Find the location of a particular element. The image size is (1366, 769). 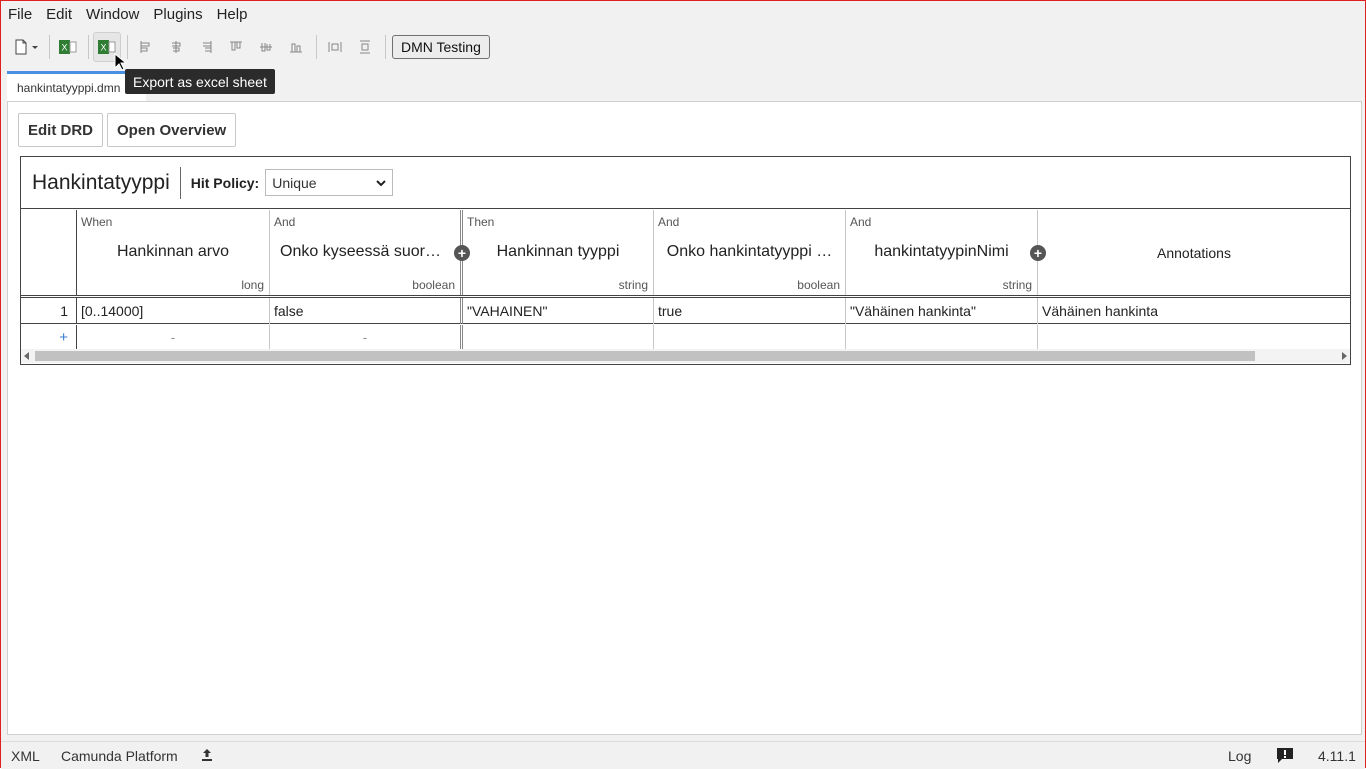

output-column-onko-hankintatyyppi: And Onko hankintatyyppi … boolean is located at coordinates (750, 253).